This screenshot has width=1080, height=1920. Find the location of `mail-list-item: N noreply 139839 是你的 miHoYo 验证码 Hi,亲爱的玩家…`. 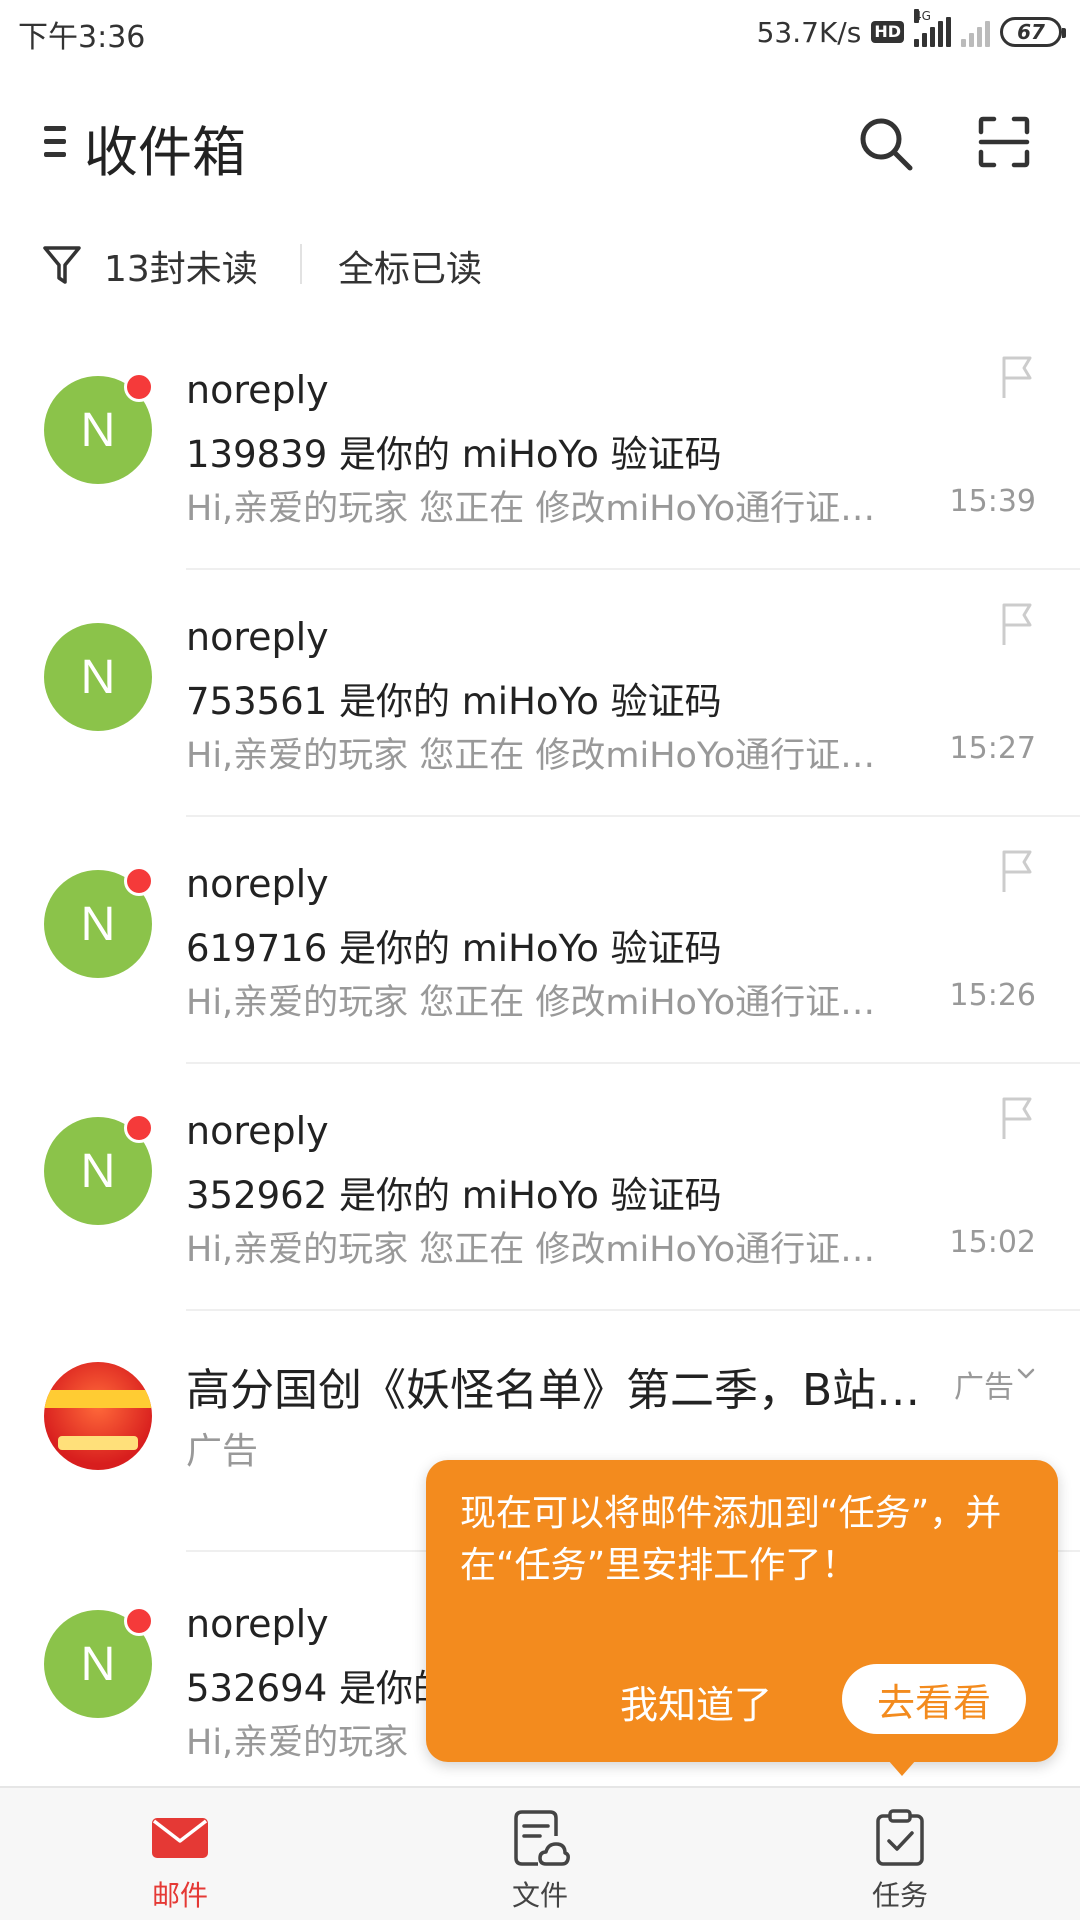

mail-list-item: N noreply 139839 是你的 miHoYo 验证码 Hi,亲爱的玩家… is located at coordinates (540, 447).